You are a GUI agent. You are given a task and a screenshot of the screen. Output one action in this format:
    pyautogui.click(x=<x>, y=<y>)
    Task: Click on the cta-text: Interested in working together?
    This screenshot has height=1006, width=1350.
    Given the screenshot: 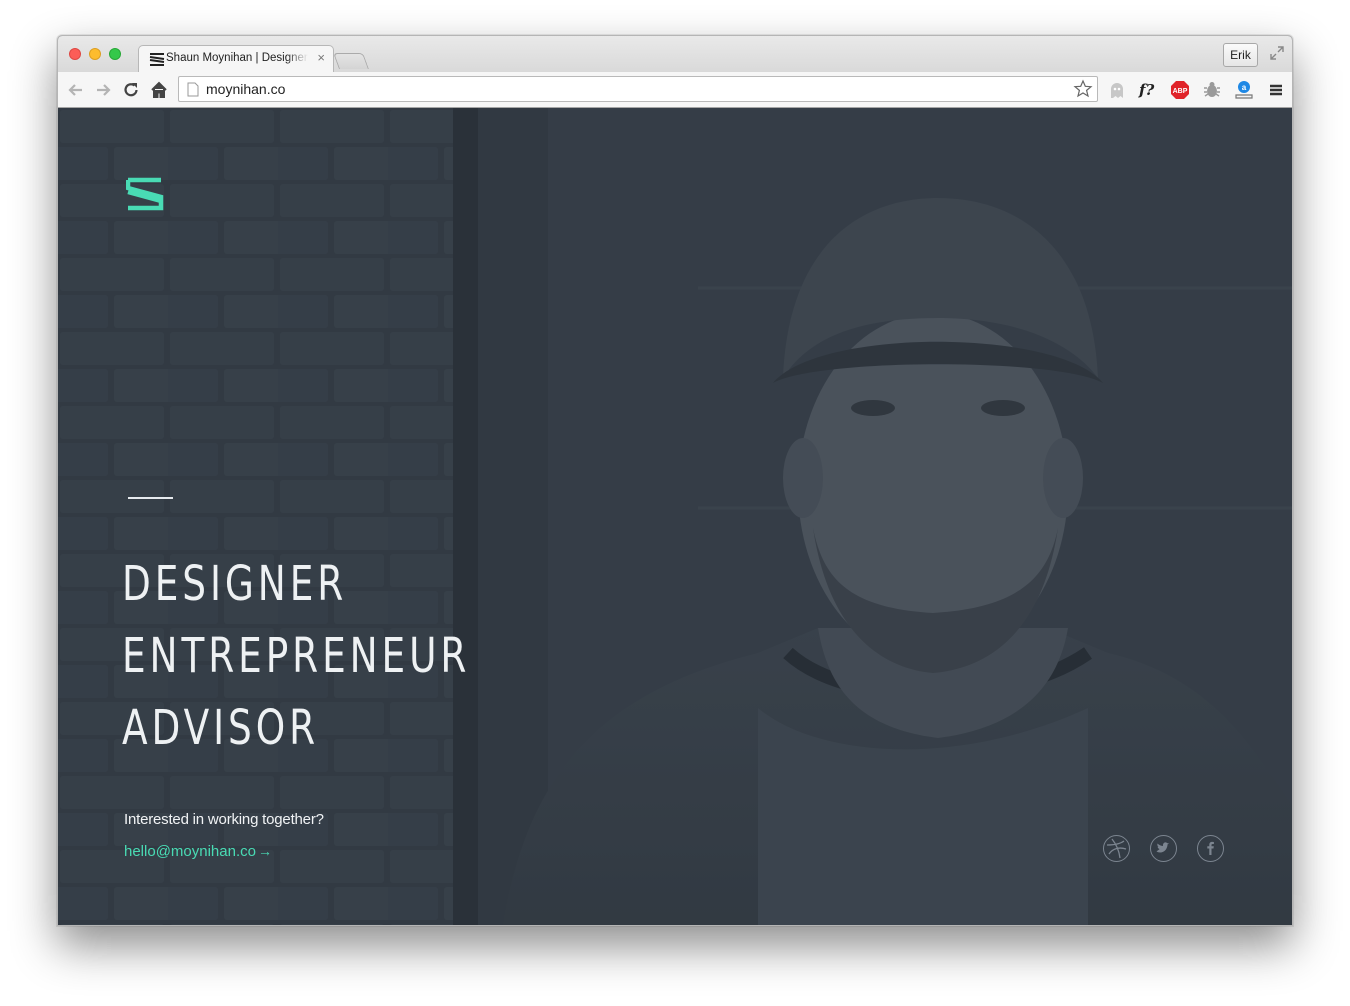 What is the action you would take?
    pyautogui.click(x=224, y=819)
    